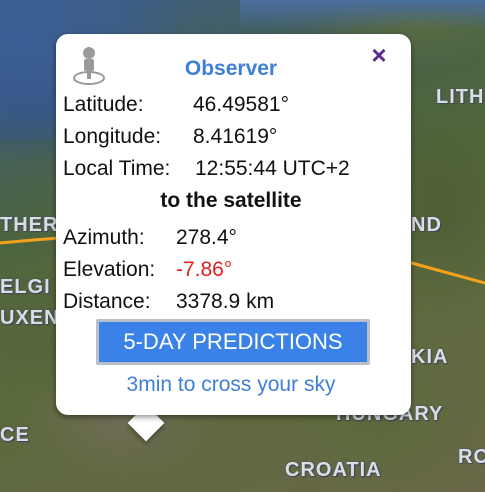 This screenshot has height=492, width=485. Describe the element at coordinates (241, 104) in the screenshot. I see `latitude-value: 46.49581°` at that location.